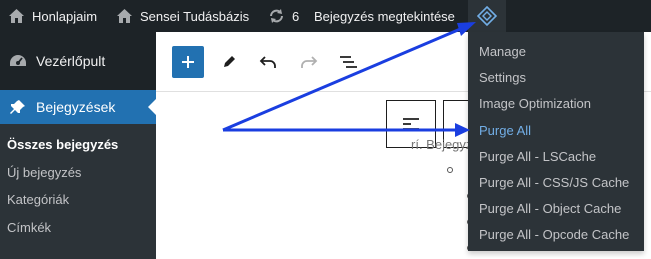 This screenshot has width=651, height=259. I want to click on submenu-tags: Címkék, so click(29, 227).